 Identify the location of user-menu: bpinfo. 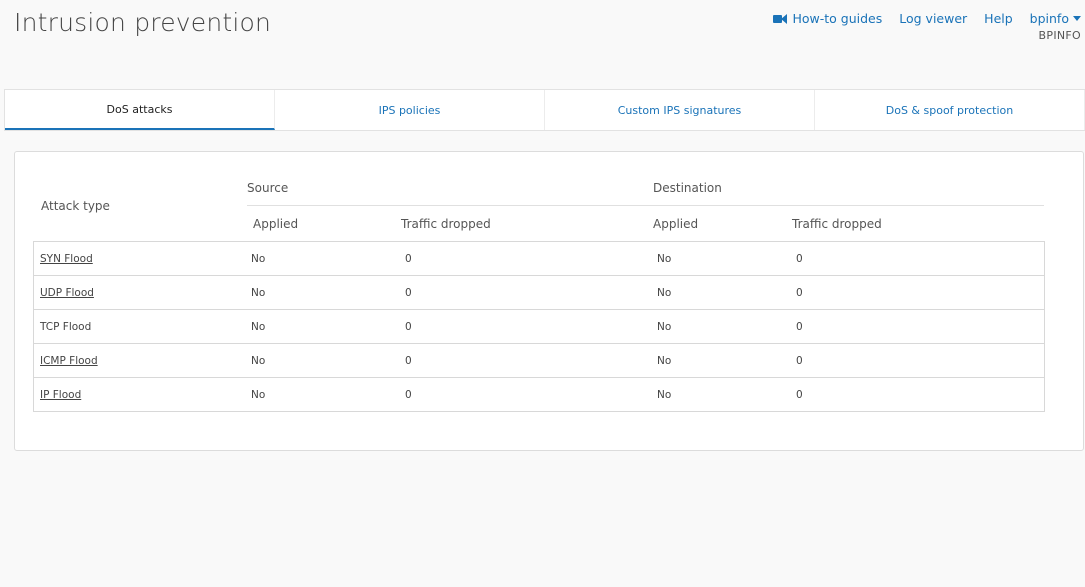
(1055, 18).